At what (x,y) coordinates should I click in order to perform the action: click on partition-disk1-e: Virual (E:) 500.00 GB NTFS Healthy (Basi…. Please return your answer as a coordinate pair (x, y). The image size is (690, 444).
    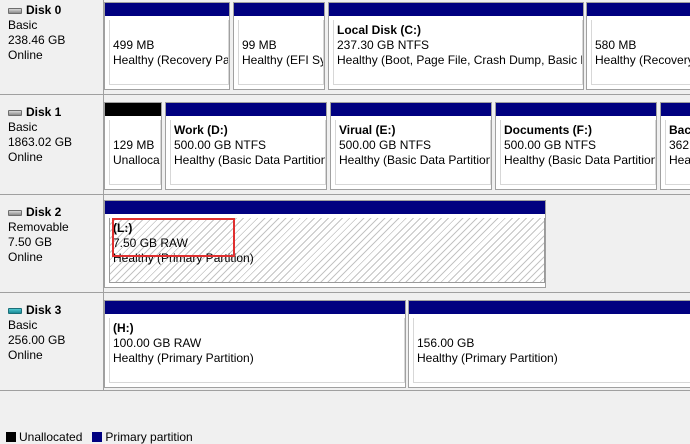
    Looking at the image, I should click on (411, 146).